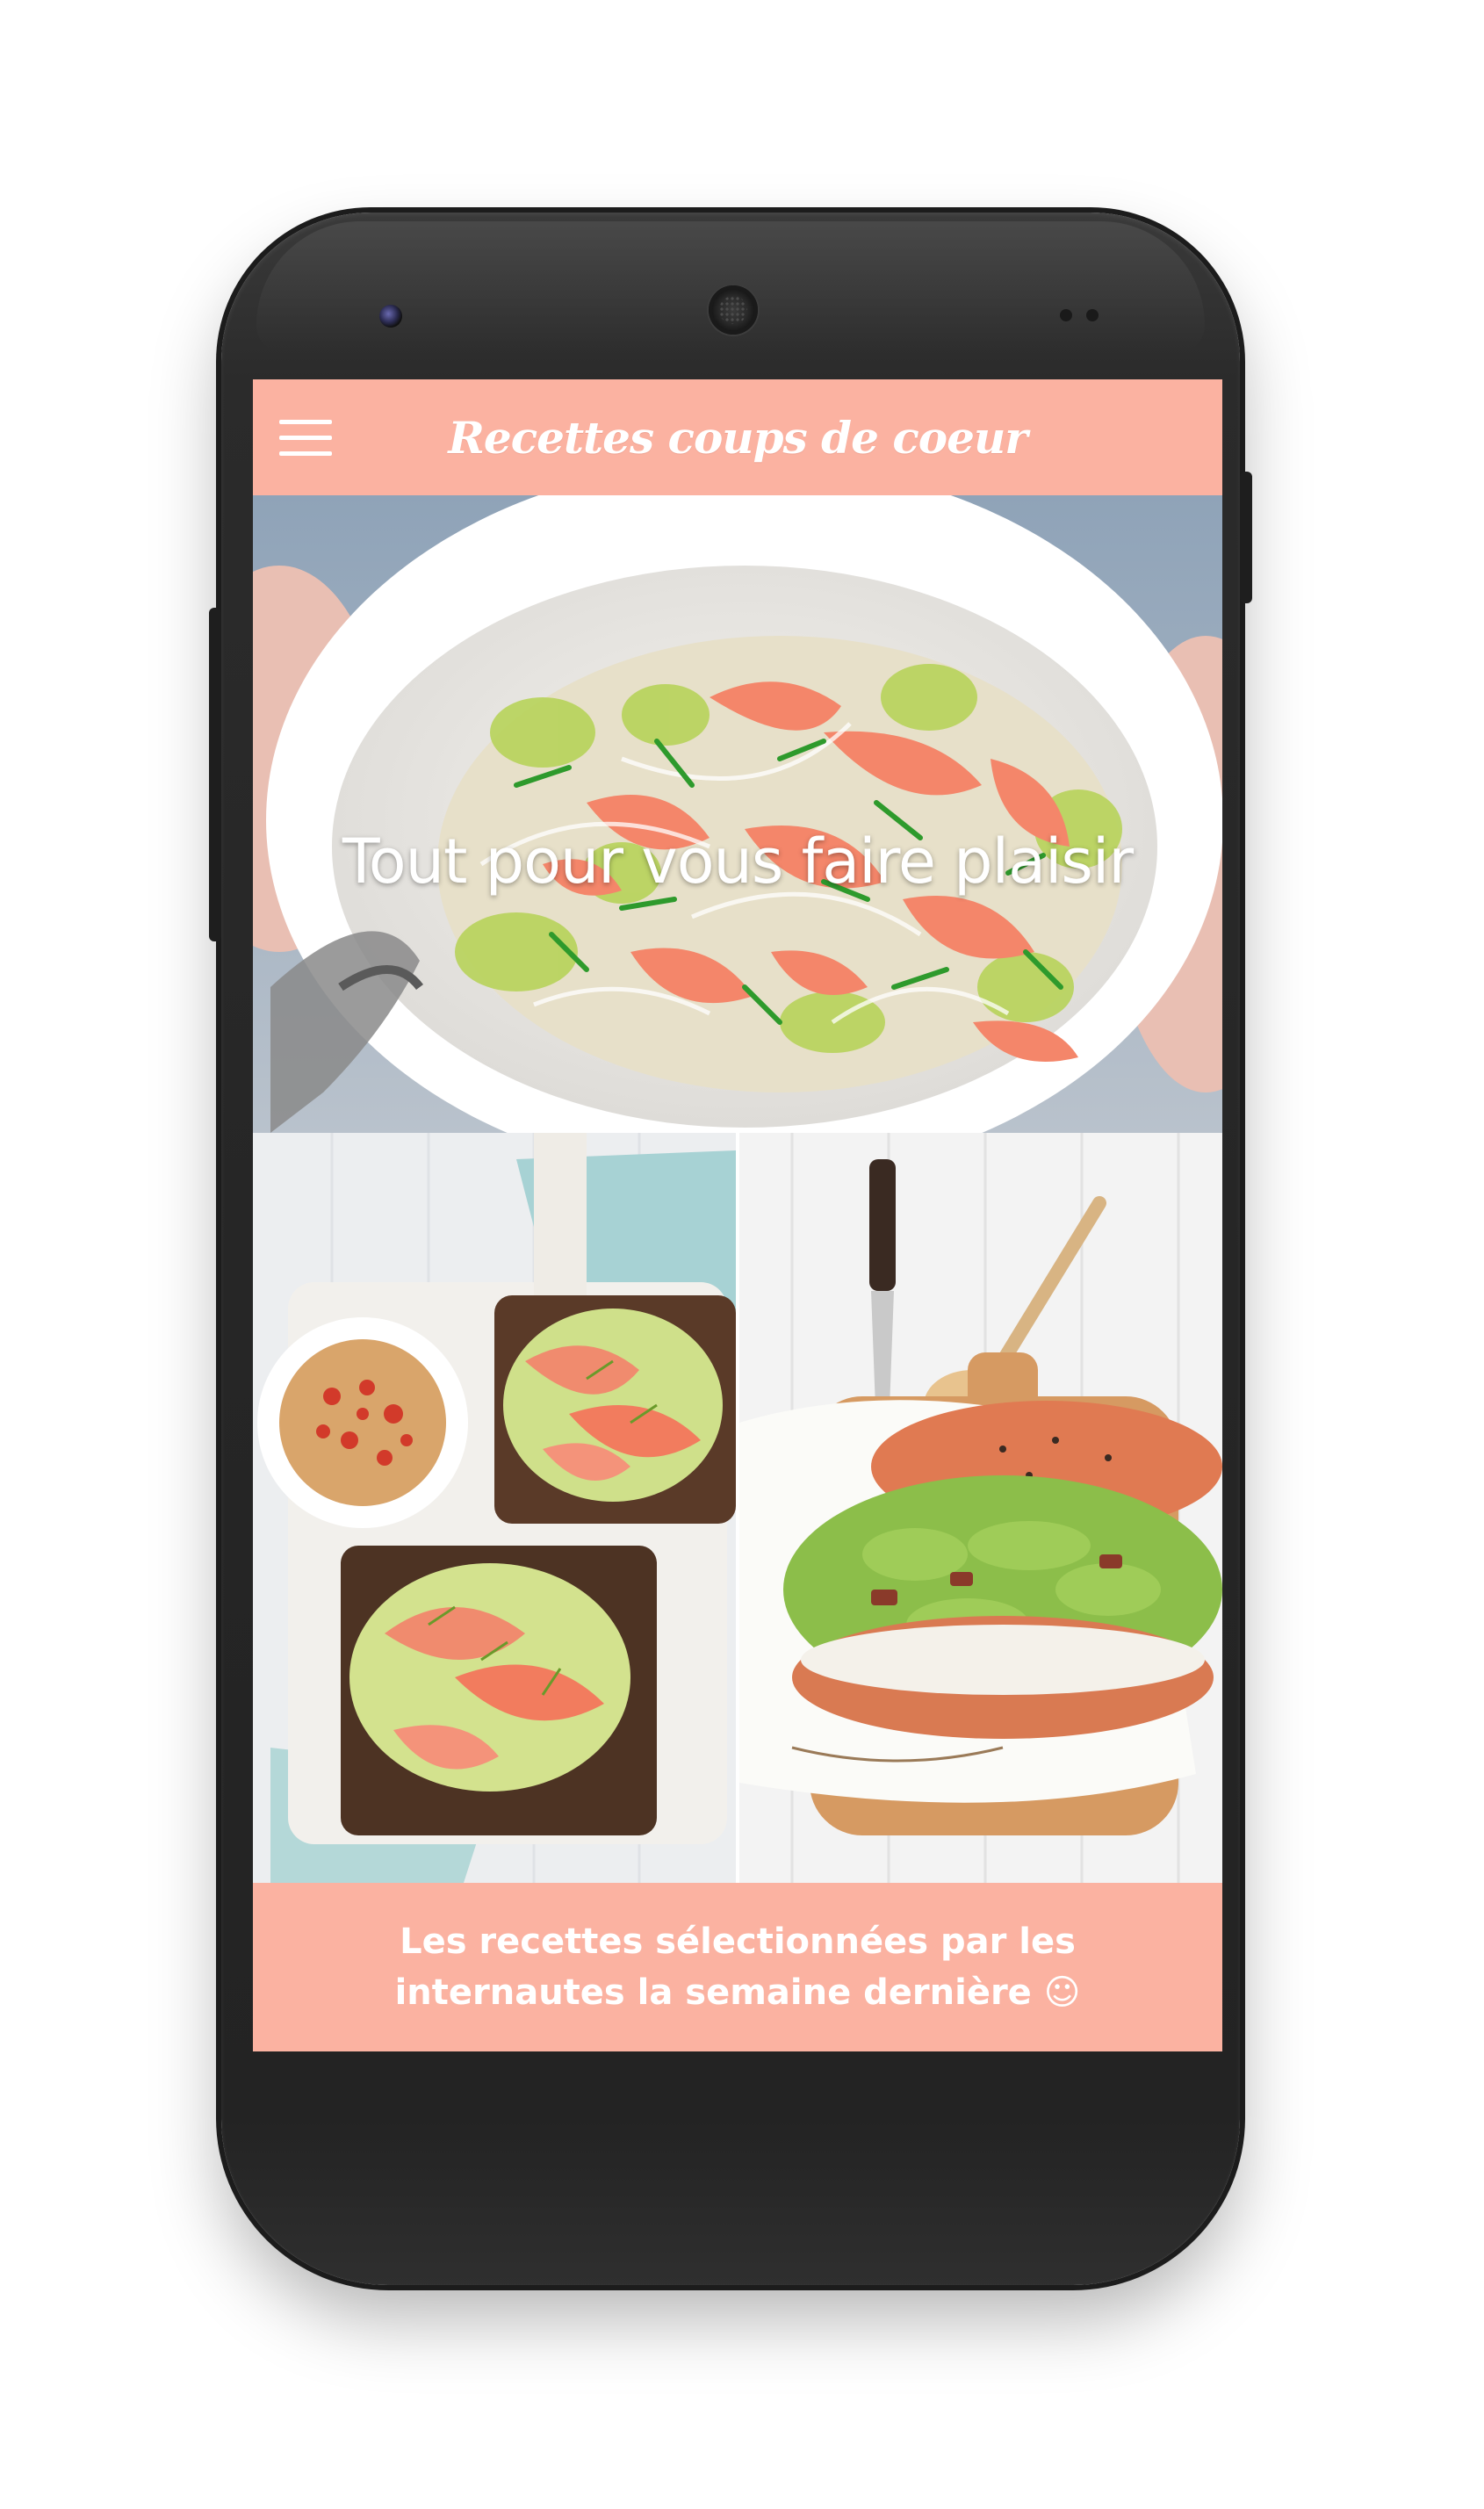 This screenshot has height=2509, width=1484. I want to click on avocado-bagel-image, so click(980, 1508).